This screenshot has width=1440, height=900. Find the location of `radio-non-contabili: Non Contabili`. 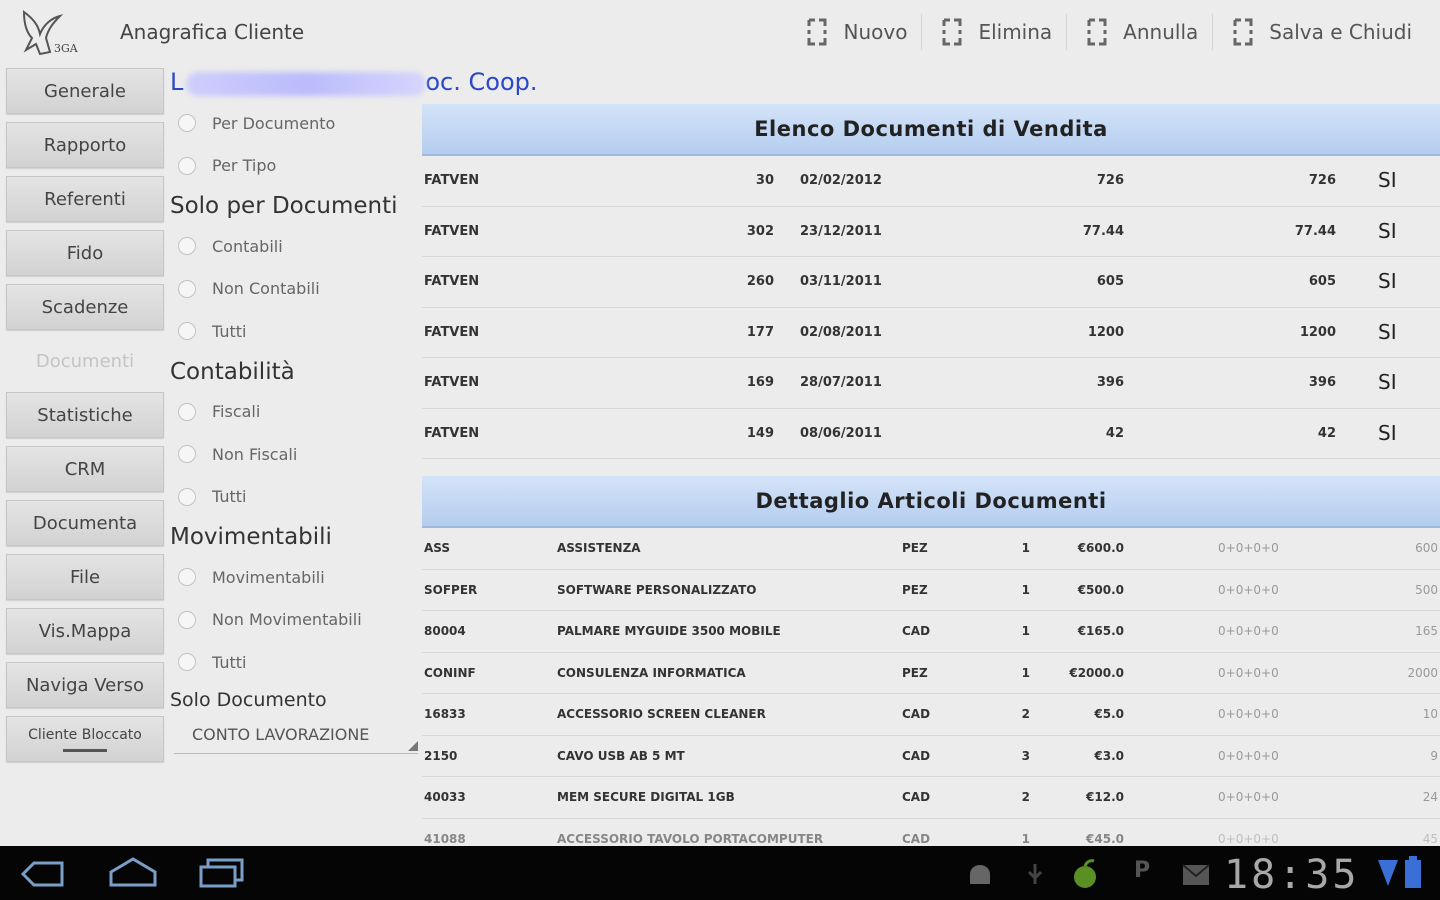

radio-non-contabili: Non Contabili is located at coordinates (293, 289).